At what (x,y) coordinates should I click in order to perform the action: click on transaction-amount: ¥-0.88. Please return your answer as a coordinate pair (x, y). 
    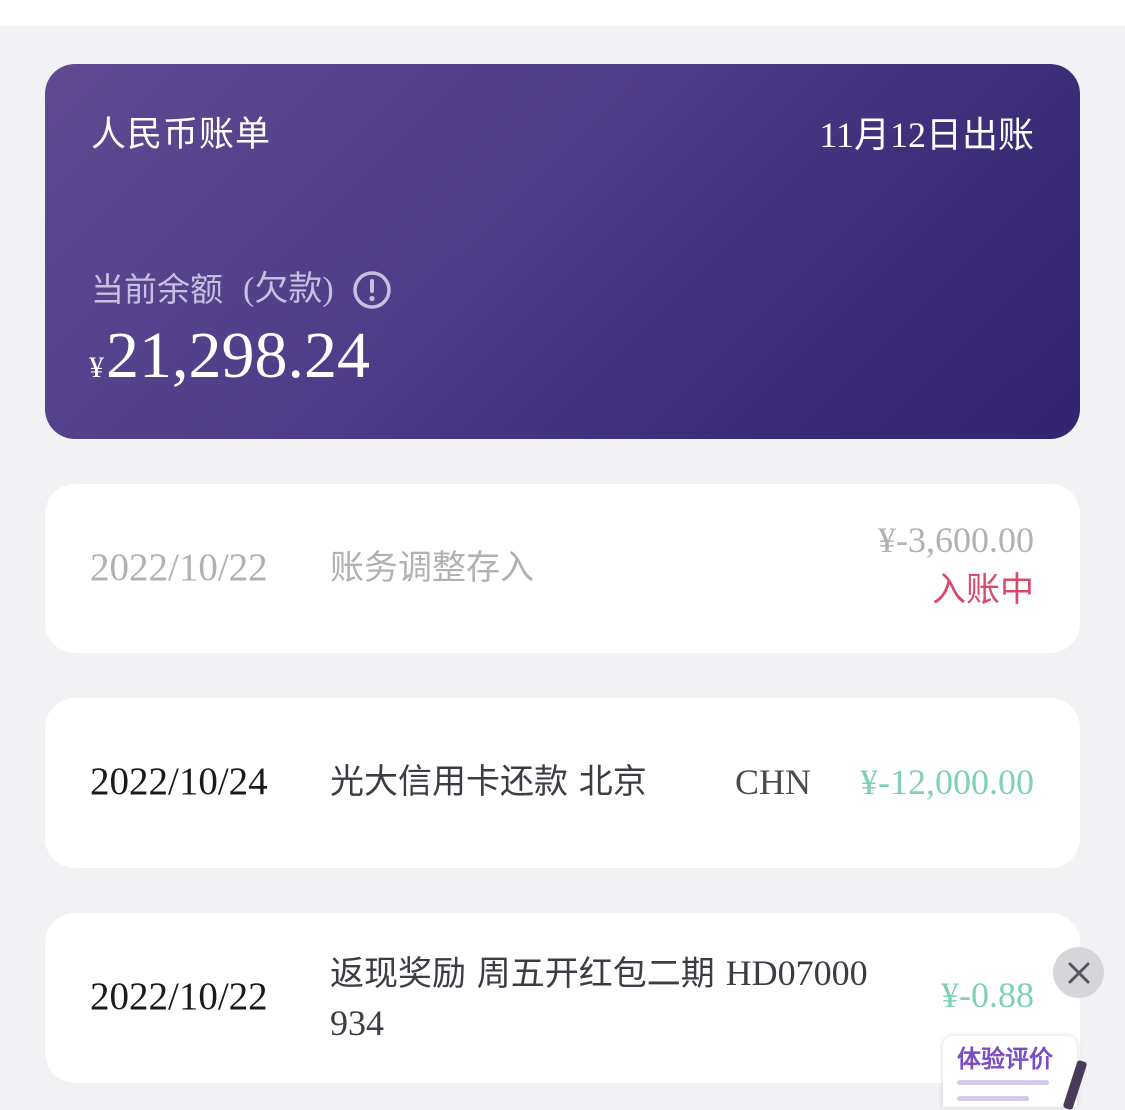
    Looking at the image, I should click on (987, 995).